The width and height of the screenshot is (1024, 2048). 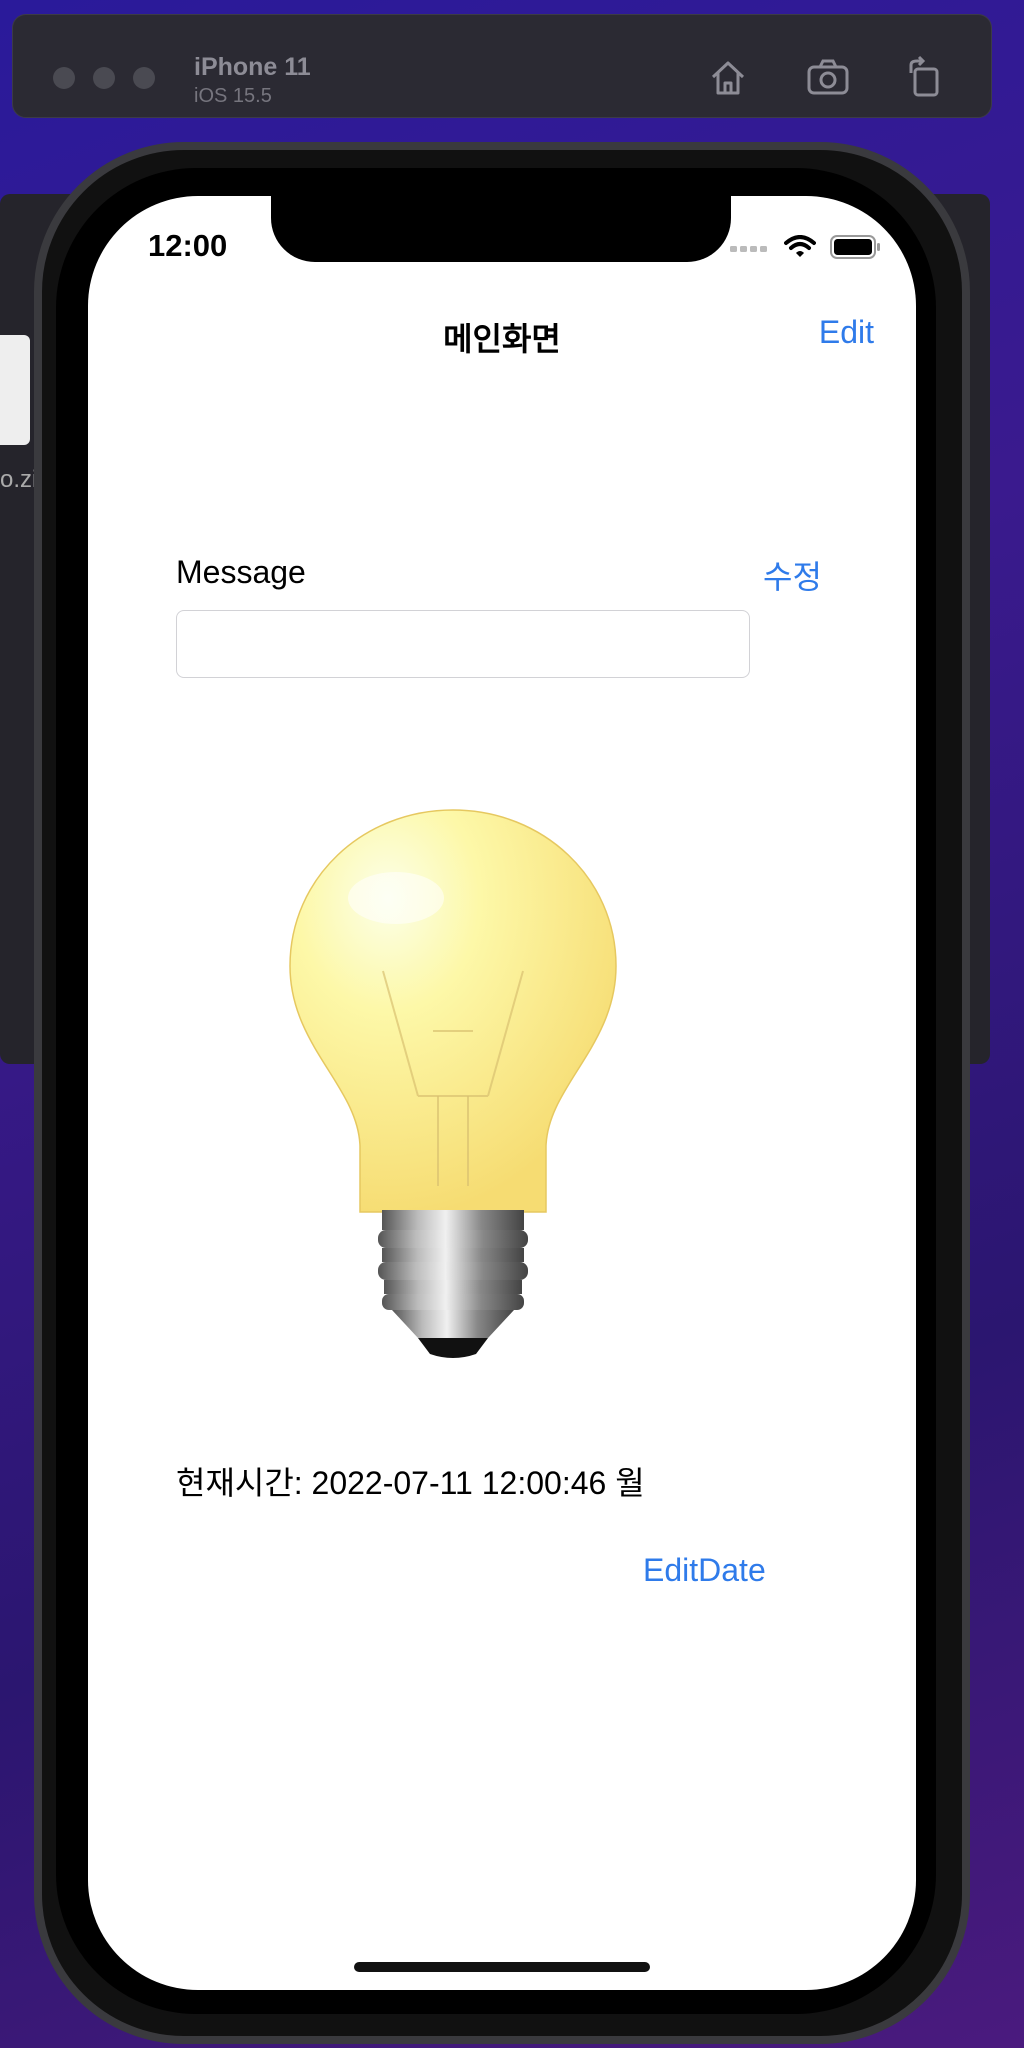 What do you see at coordinates (463, 644) in the screenshot?
I see `message-input` at bounding box center [463, 644].